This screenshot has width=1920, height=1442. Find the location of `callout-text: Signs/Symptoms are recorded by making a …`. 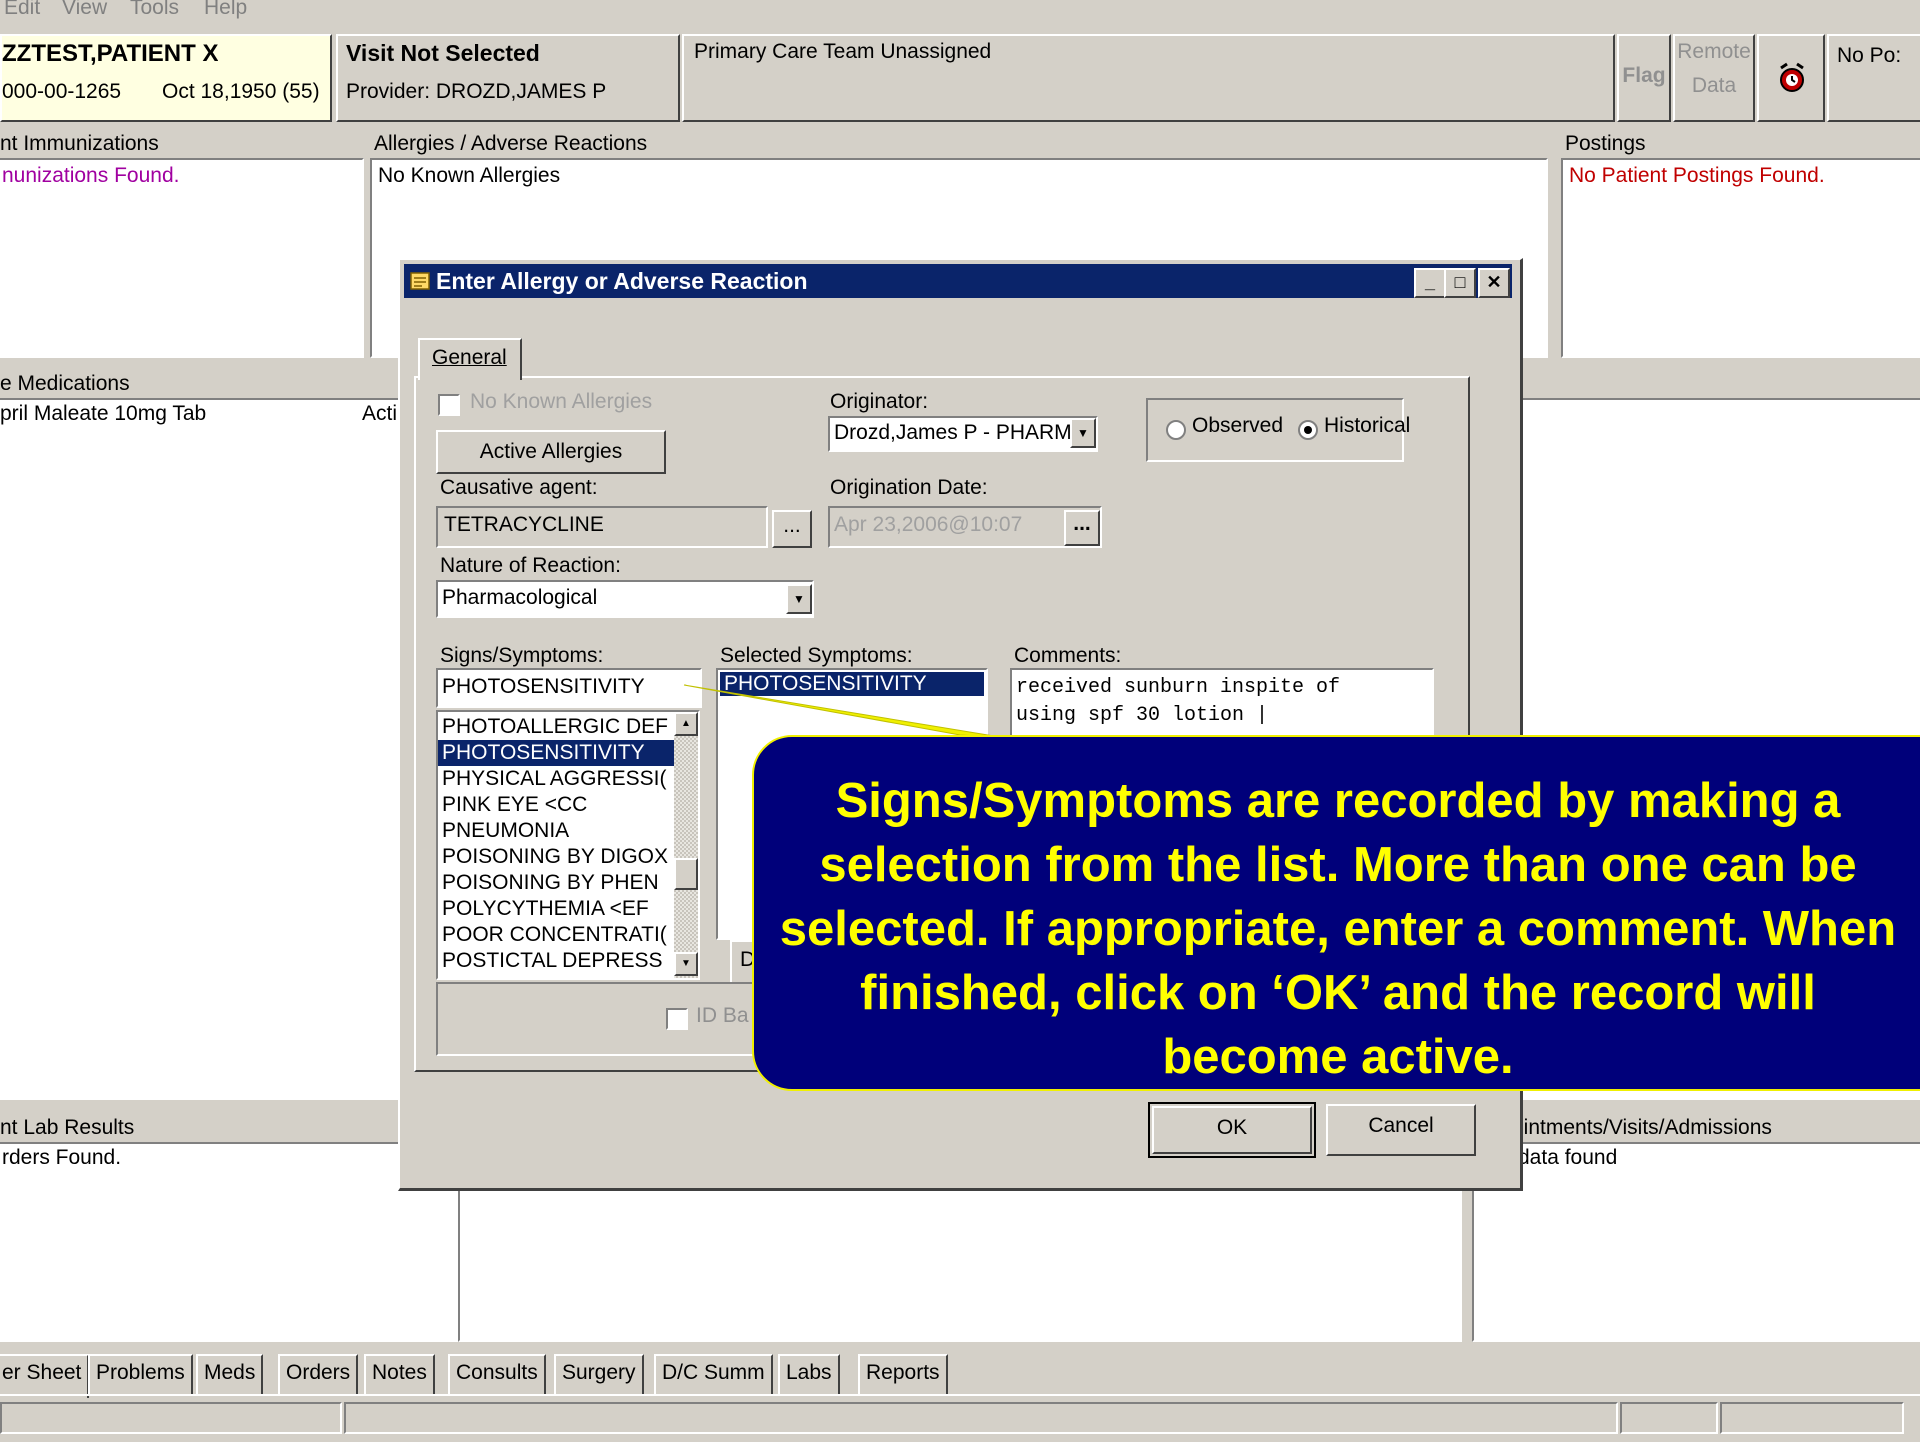

callout-text: Signs/Symptoms are recorded by making a … is located at coordinates (1338, 929).